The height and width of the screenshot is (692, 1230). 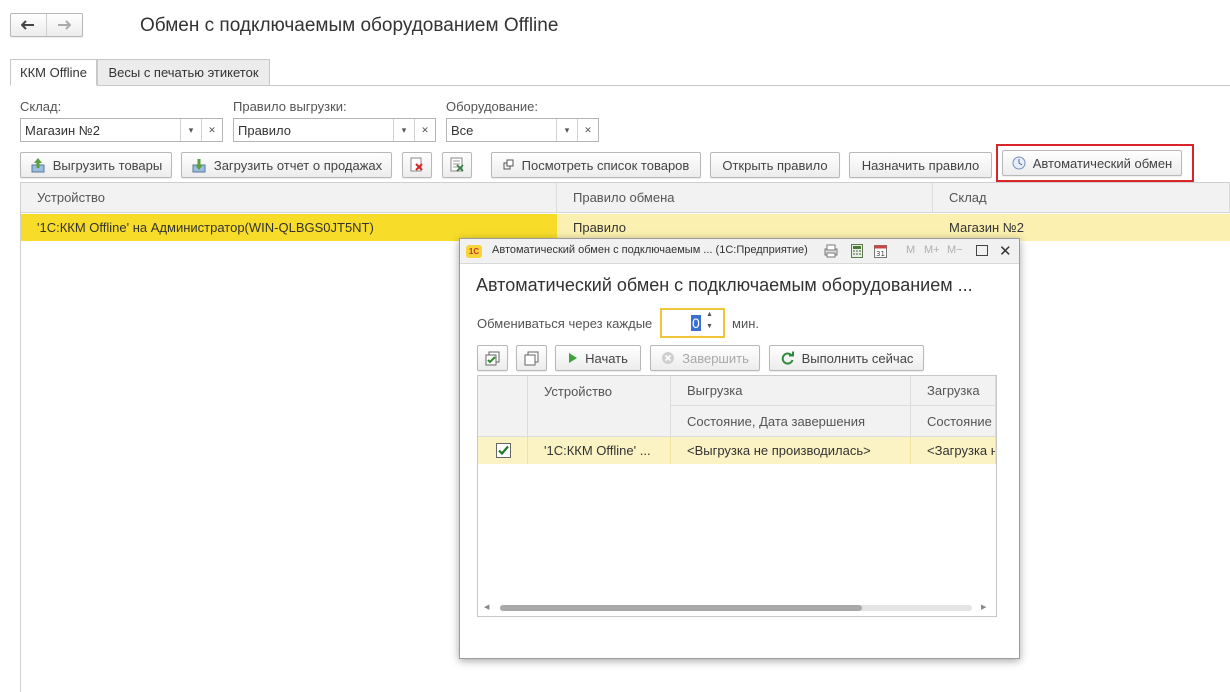 I want to click on uncheck-all-icon, so click(x=531, y=358).